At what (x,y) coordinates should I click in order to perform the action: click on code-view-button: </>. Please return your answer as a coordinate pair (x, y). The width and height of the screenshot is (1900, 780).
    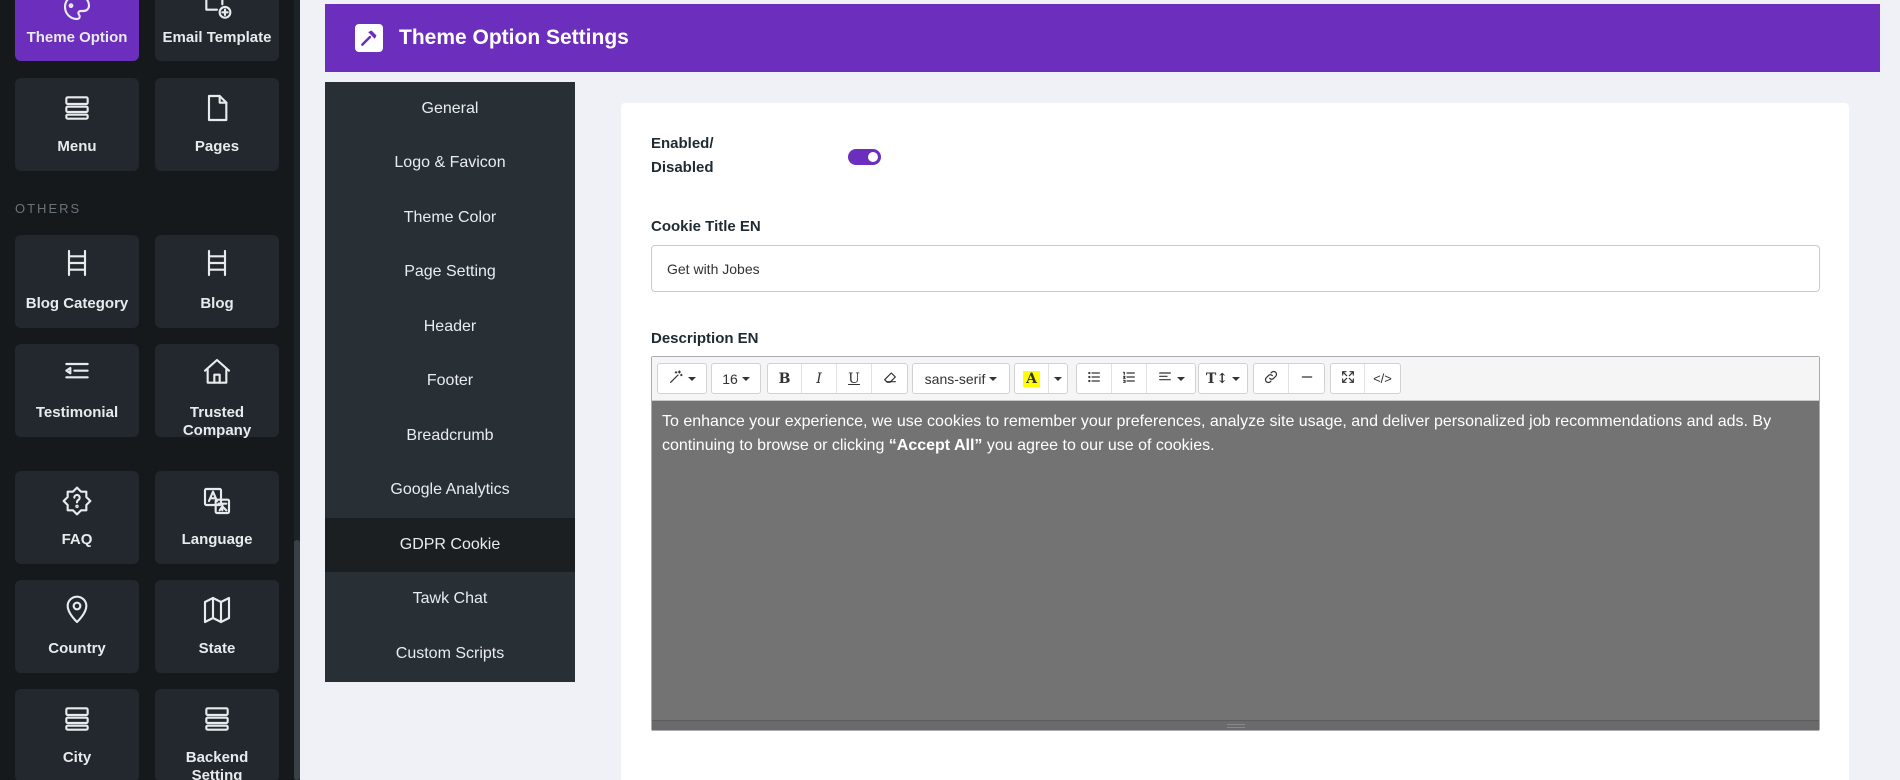
    Looking at the image, I should click on (1382, 378).